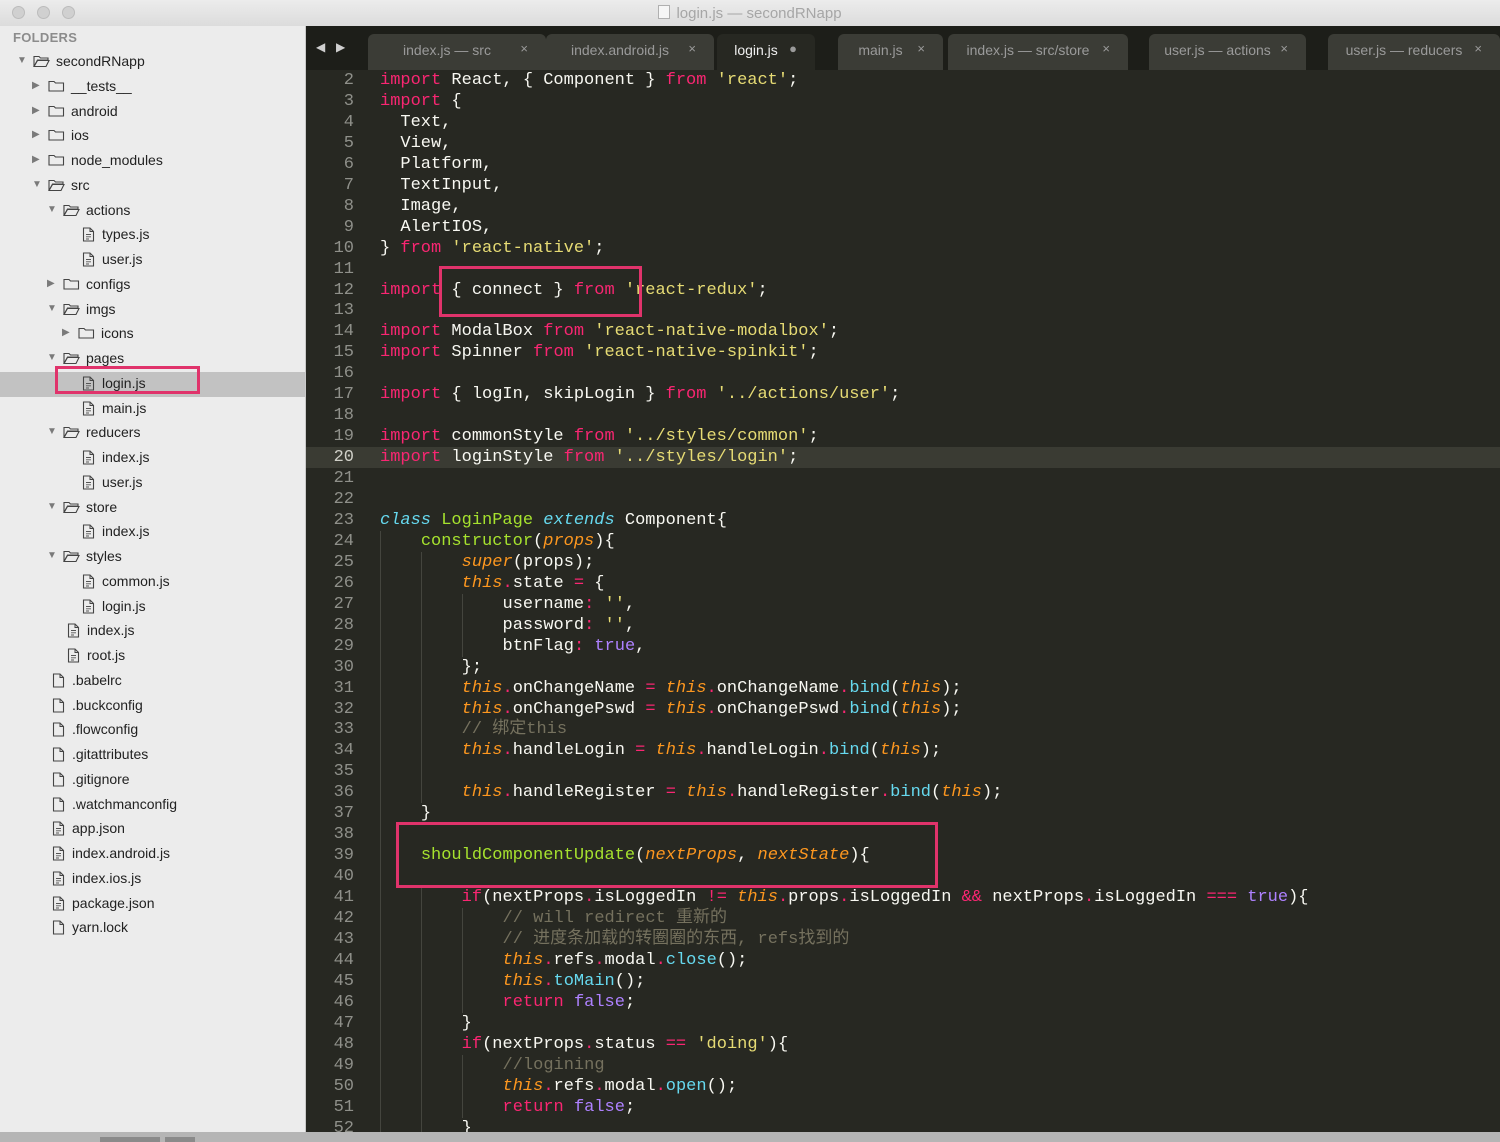 The height and width of the screenshot is (1142, 1500). I want to click on tab-5: index.js — src/store ×, so click(1038, 52).